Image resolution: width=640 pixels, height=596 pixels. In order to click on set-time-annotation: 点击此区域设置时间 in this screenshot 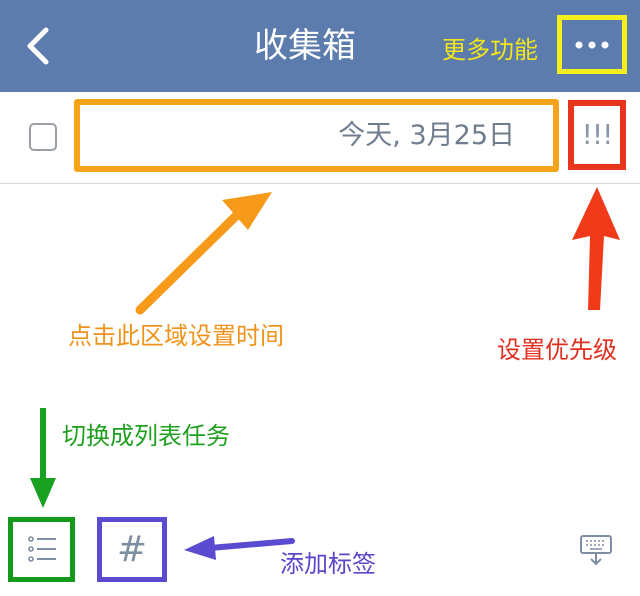, I will do `click(176, 336)`.